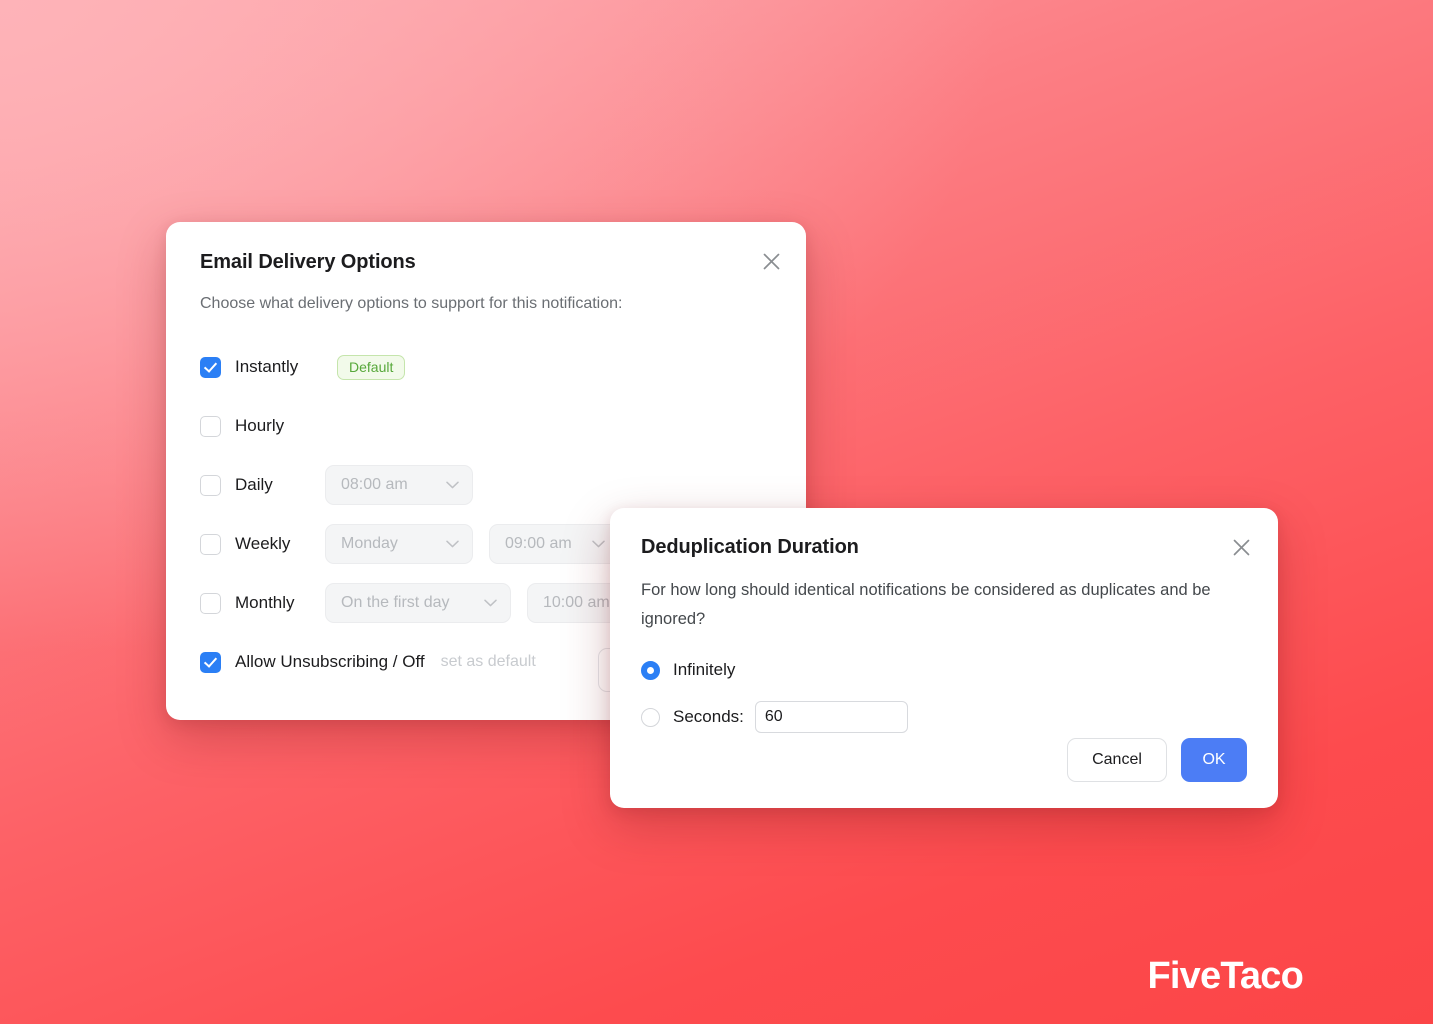  What do you see at coordinates (369, 543) in the screenshot?
I see `select-weekly-day-value: Monday` at bounding box center [369, 543].